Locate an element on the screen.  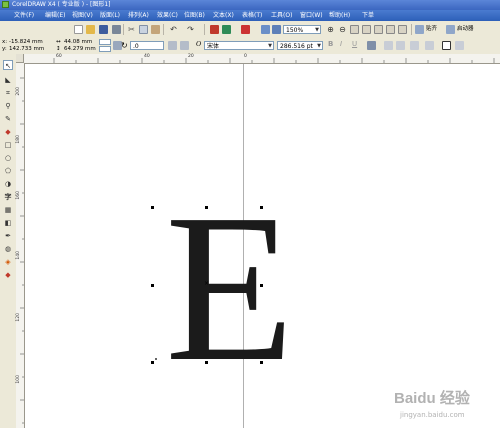
horizontal-ruler: 60 40 20 0 is located at coordinates (258, 59).